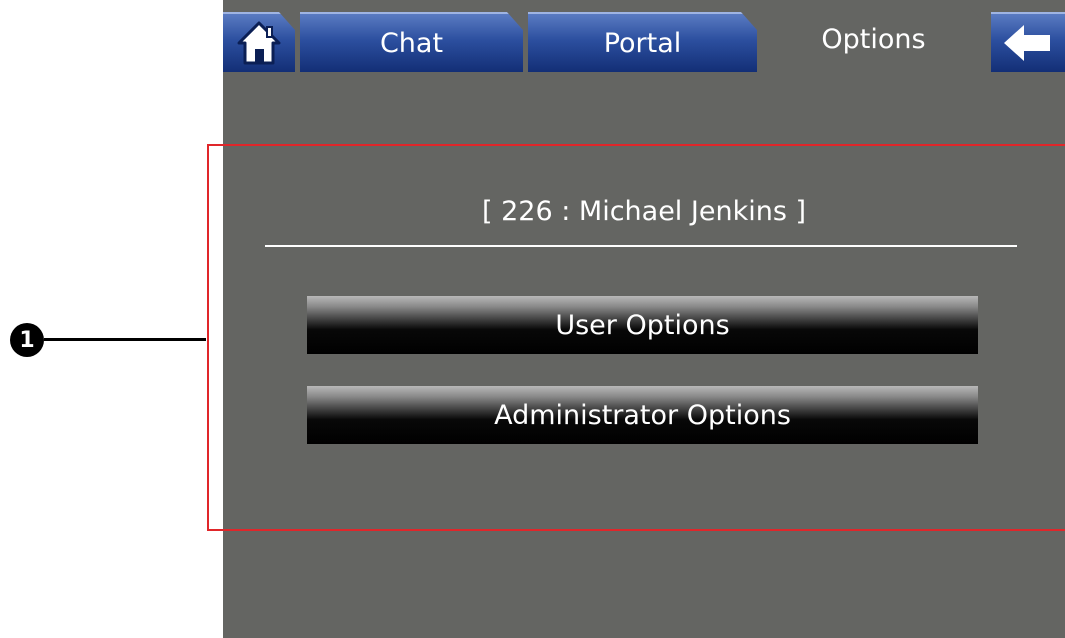 Image resolution: width=1065 pixels, height=638 pixels. I want to click on house-icon, so click(259, 43).